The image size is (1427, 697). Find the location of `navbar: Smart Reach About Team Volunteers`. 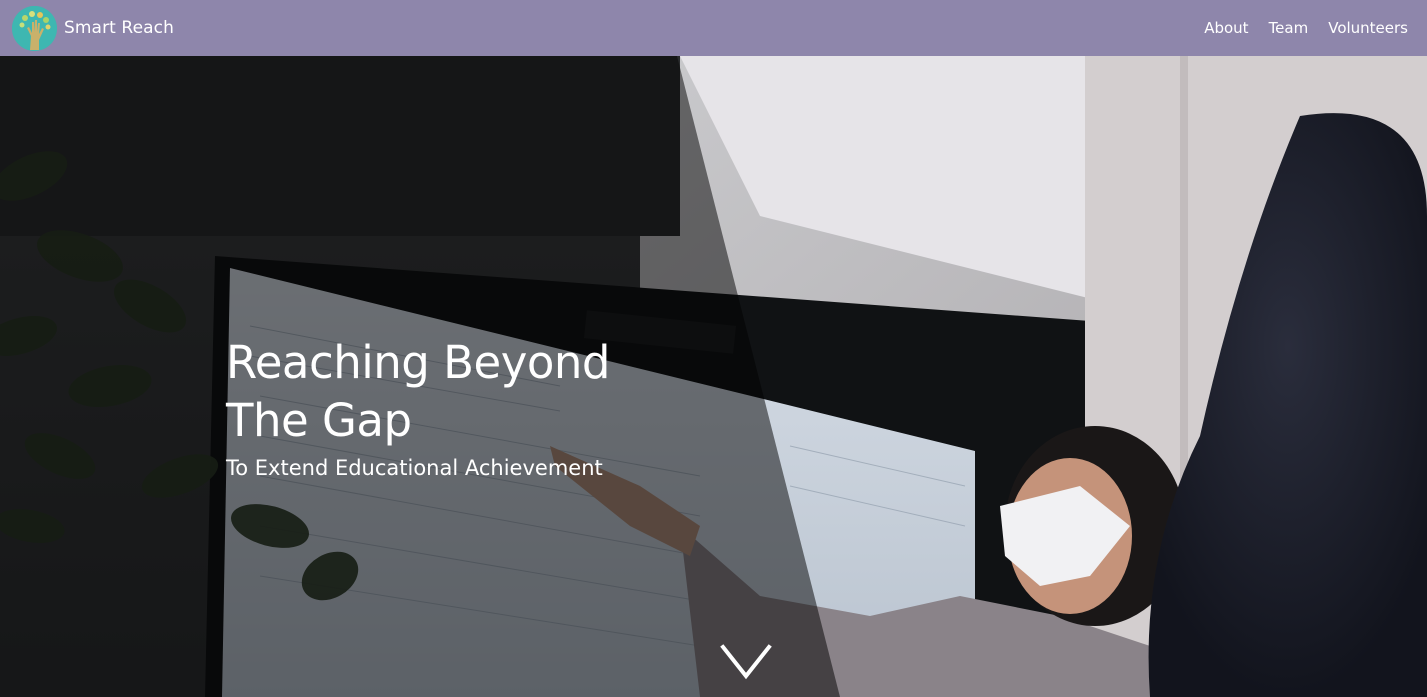

navbar: Smart Reach About Team Volunteers is located at coordinates (713, 28).